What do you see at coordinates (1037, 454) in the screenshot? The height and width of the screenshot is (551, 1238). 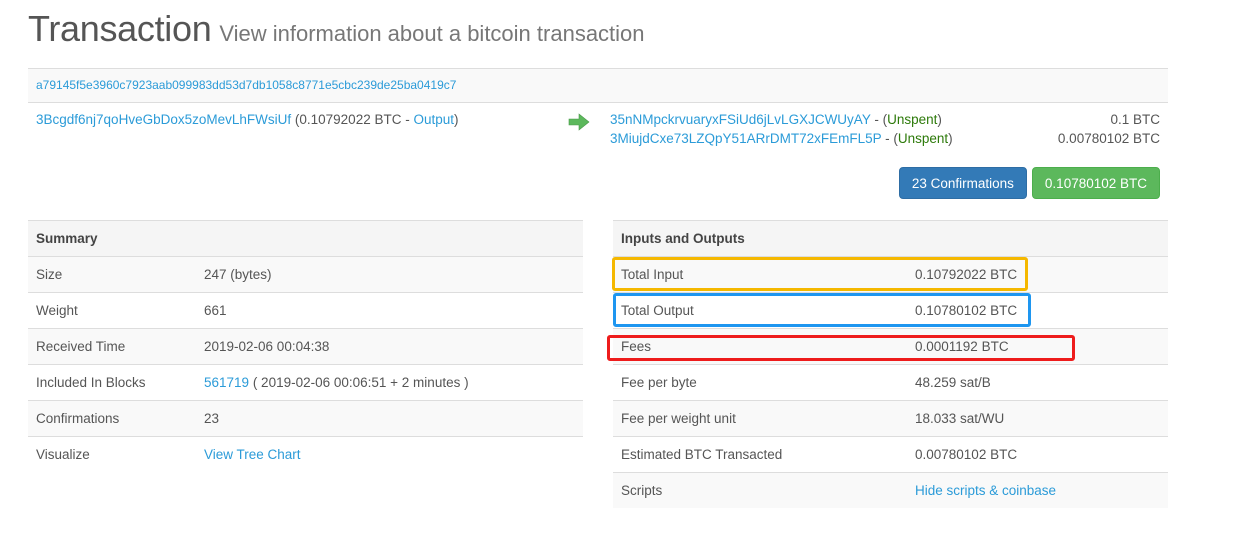 I see `row-value: 0.00780102 BTC` at bounding box center [1037, 454].